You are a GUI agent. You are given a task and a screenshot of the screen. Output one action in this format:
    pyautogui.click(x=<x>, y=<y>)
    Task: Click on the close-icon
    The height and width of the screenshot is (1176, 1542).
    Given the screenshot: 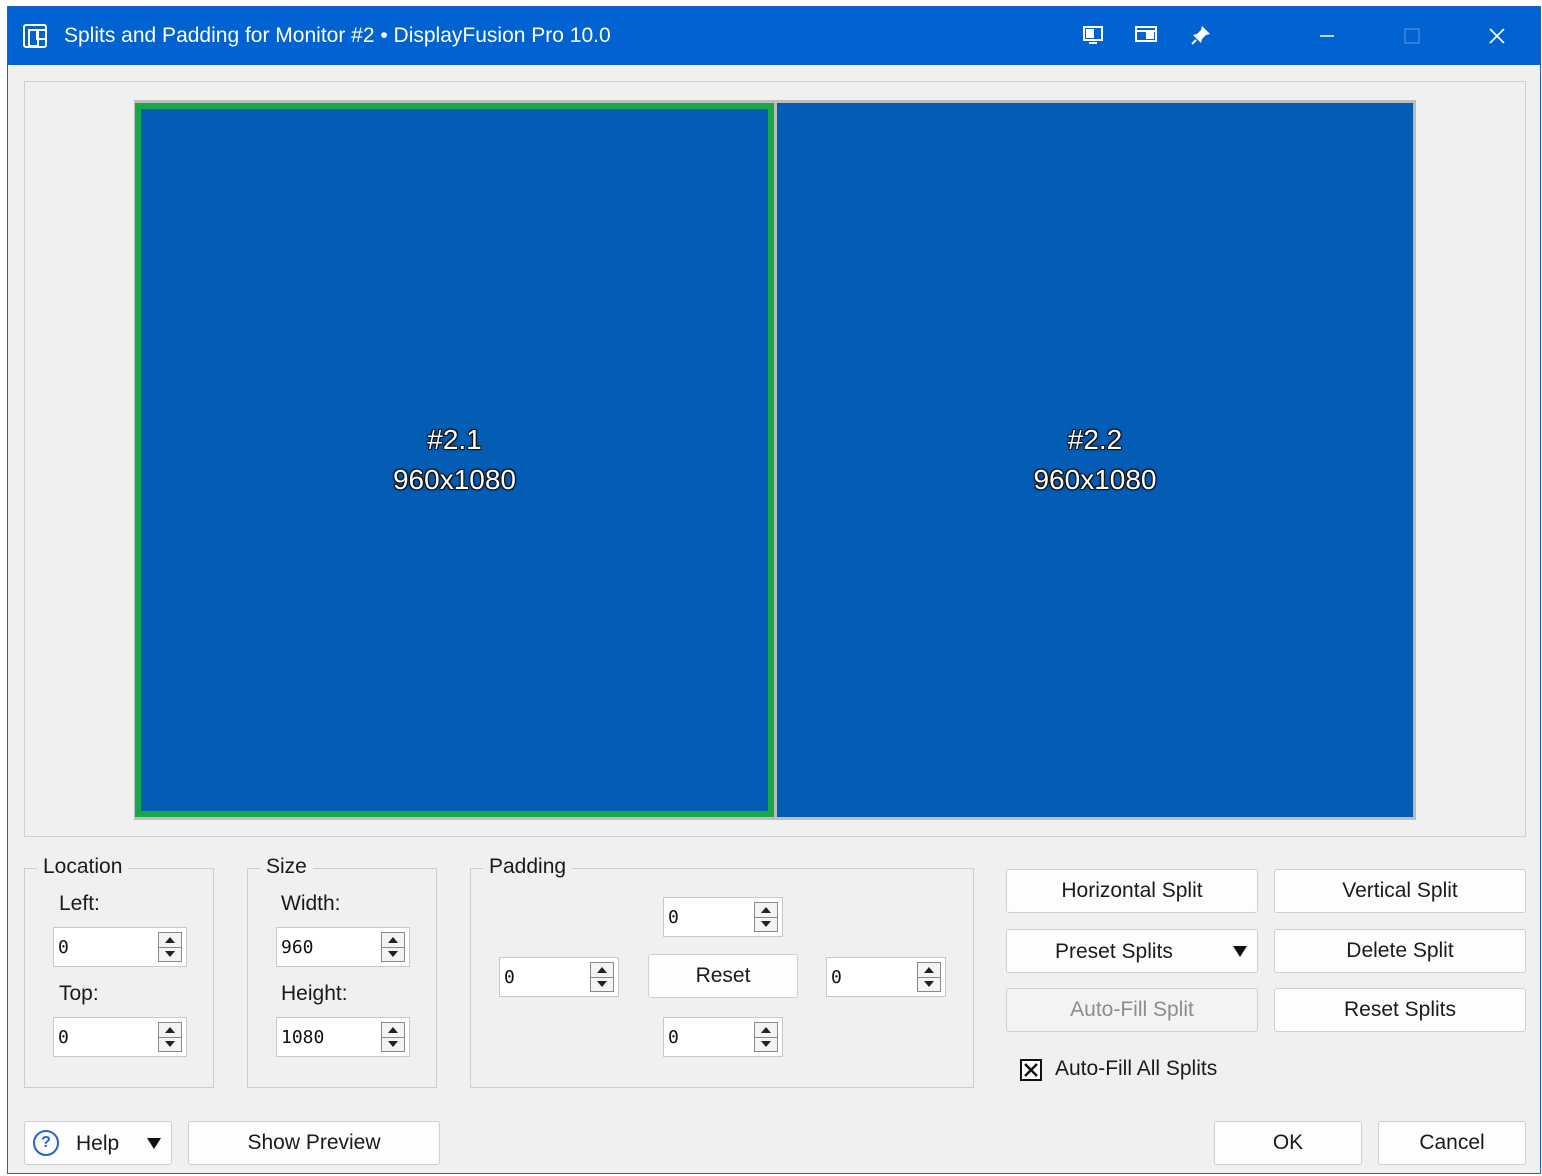 What is the action you would take?
    pyautogui.click(x=1497, y=36)
    